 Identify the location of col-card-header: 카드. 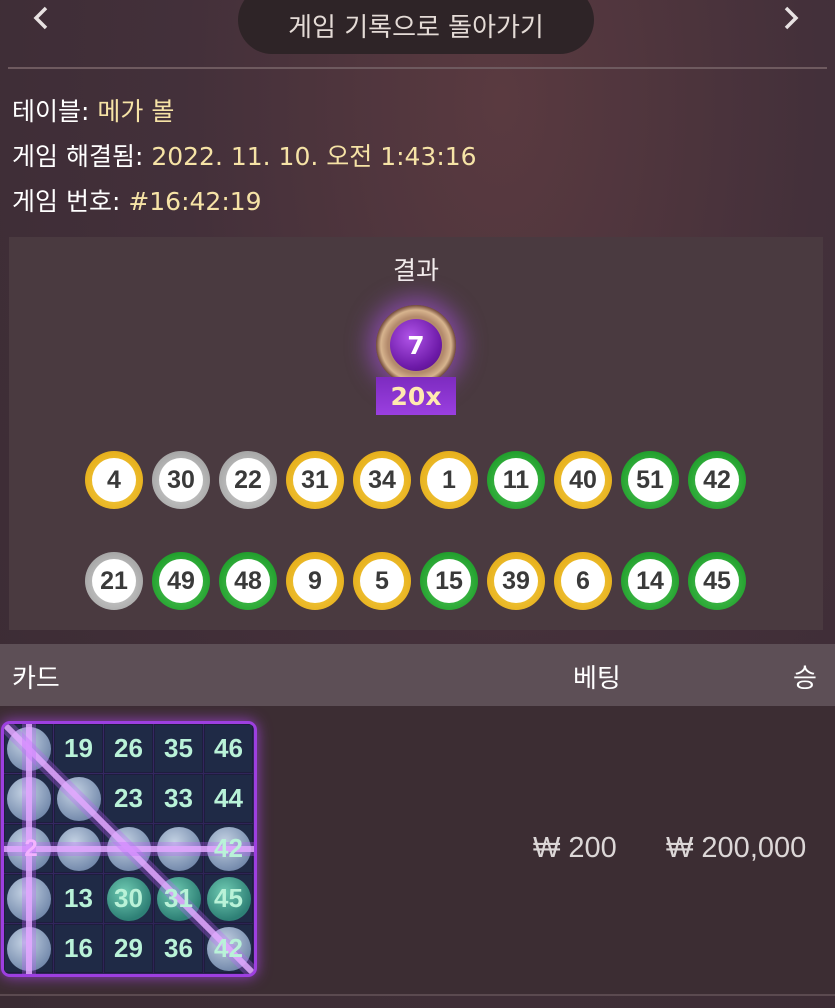
(36, 679).